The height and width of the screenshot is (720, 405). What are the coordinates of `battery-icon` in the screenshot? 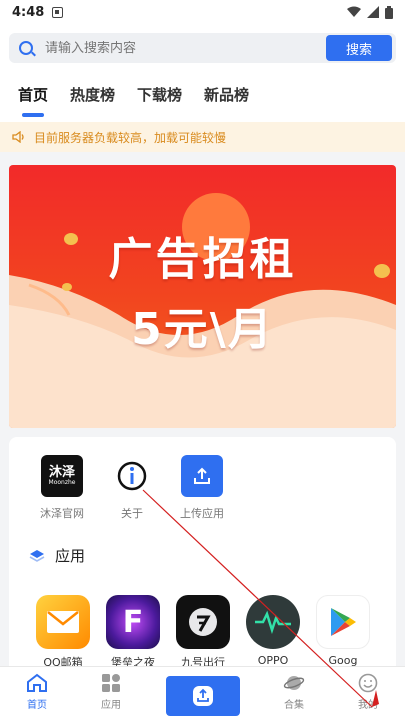 It's located at (389, 12).